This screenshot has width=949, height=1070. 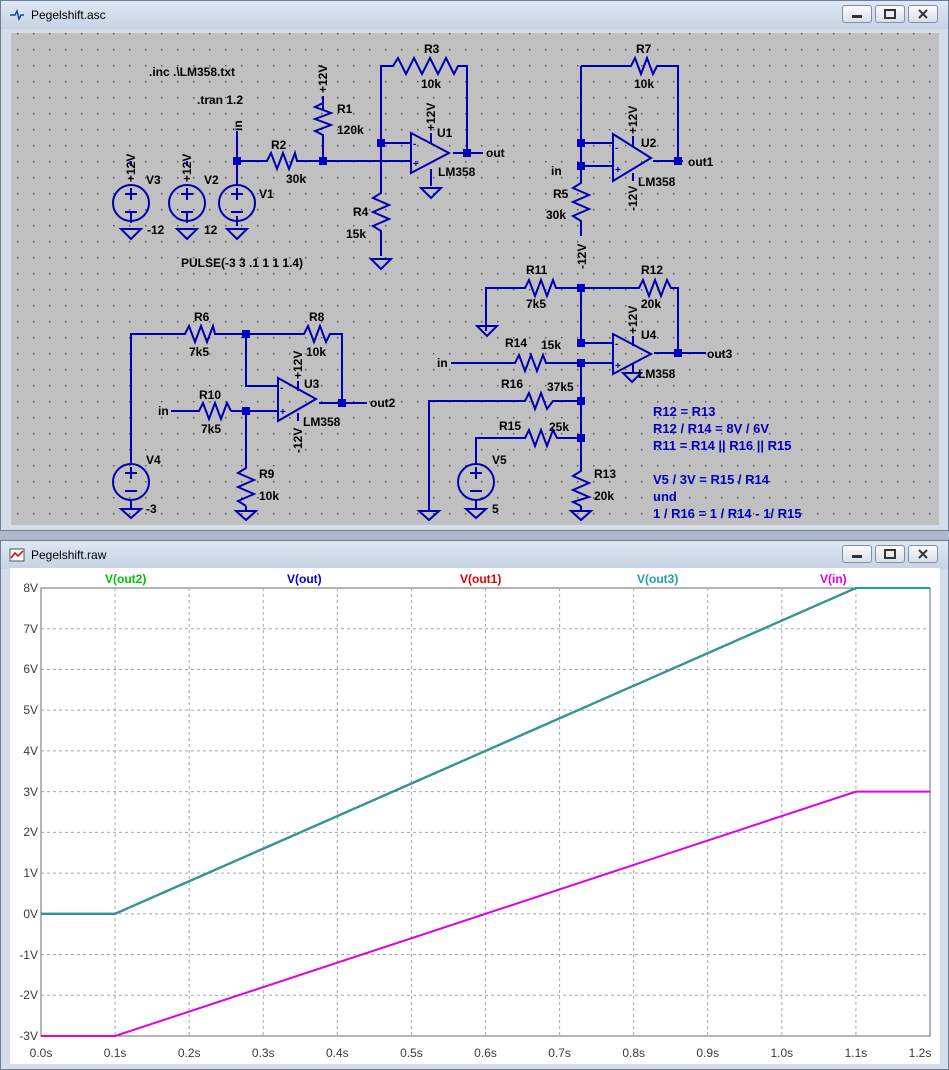 What do you see at coordinates (536, 304) in the screenshot?
I see `value-r11: 7k5` at bounding box center [536, 304].